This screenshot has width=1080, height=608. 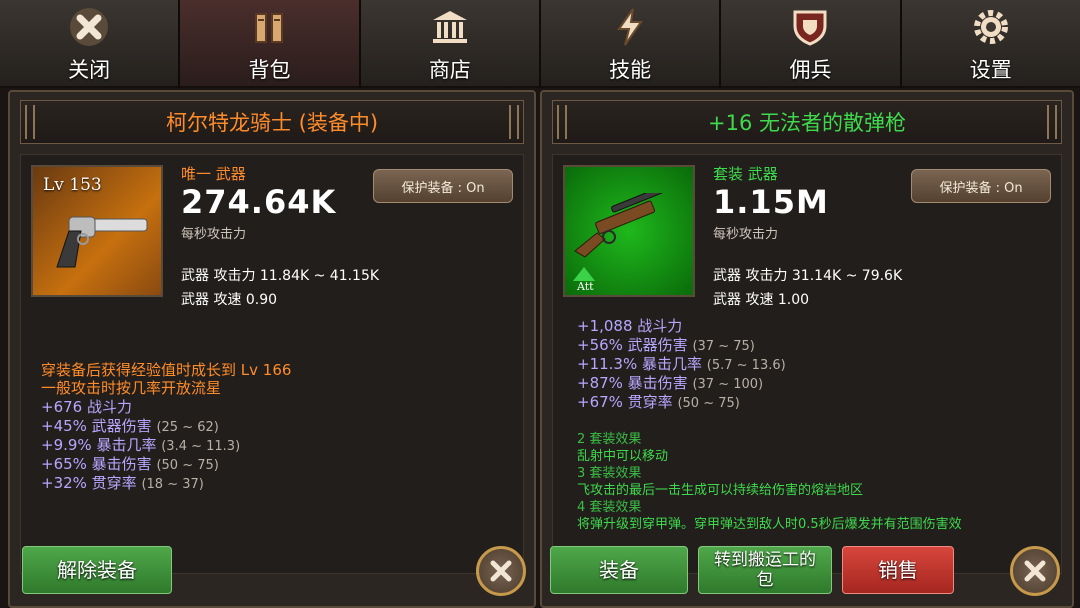 I want to click on stat-bonus-text: +1,088 战斗力, so click(x=630, y=326).